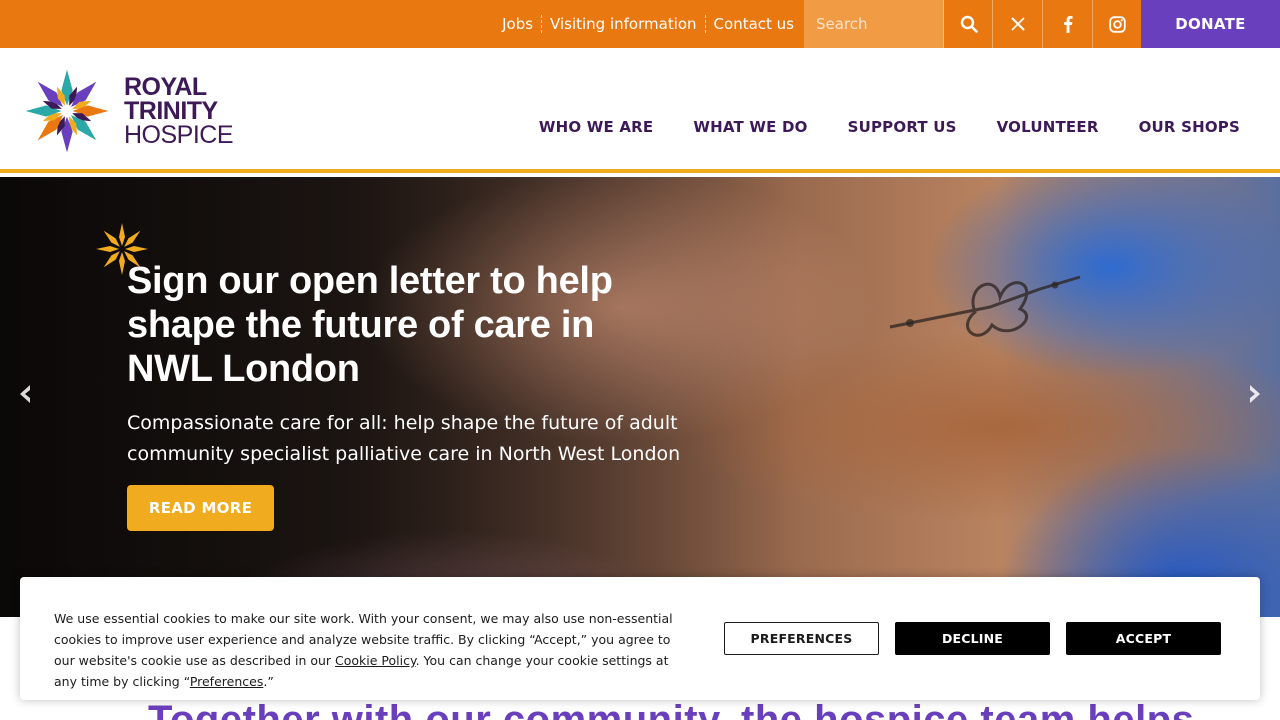  I want to click on search-icon, so click(969, 24).